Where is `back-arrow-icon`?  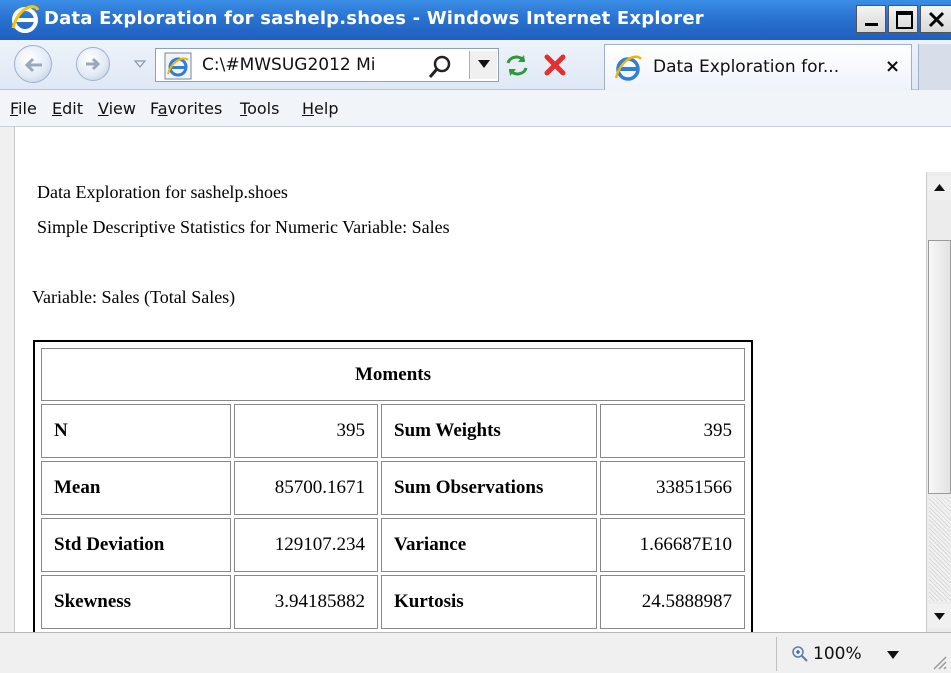
back-arrow-icon is located at coordinates (33, 65).